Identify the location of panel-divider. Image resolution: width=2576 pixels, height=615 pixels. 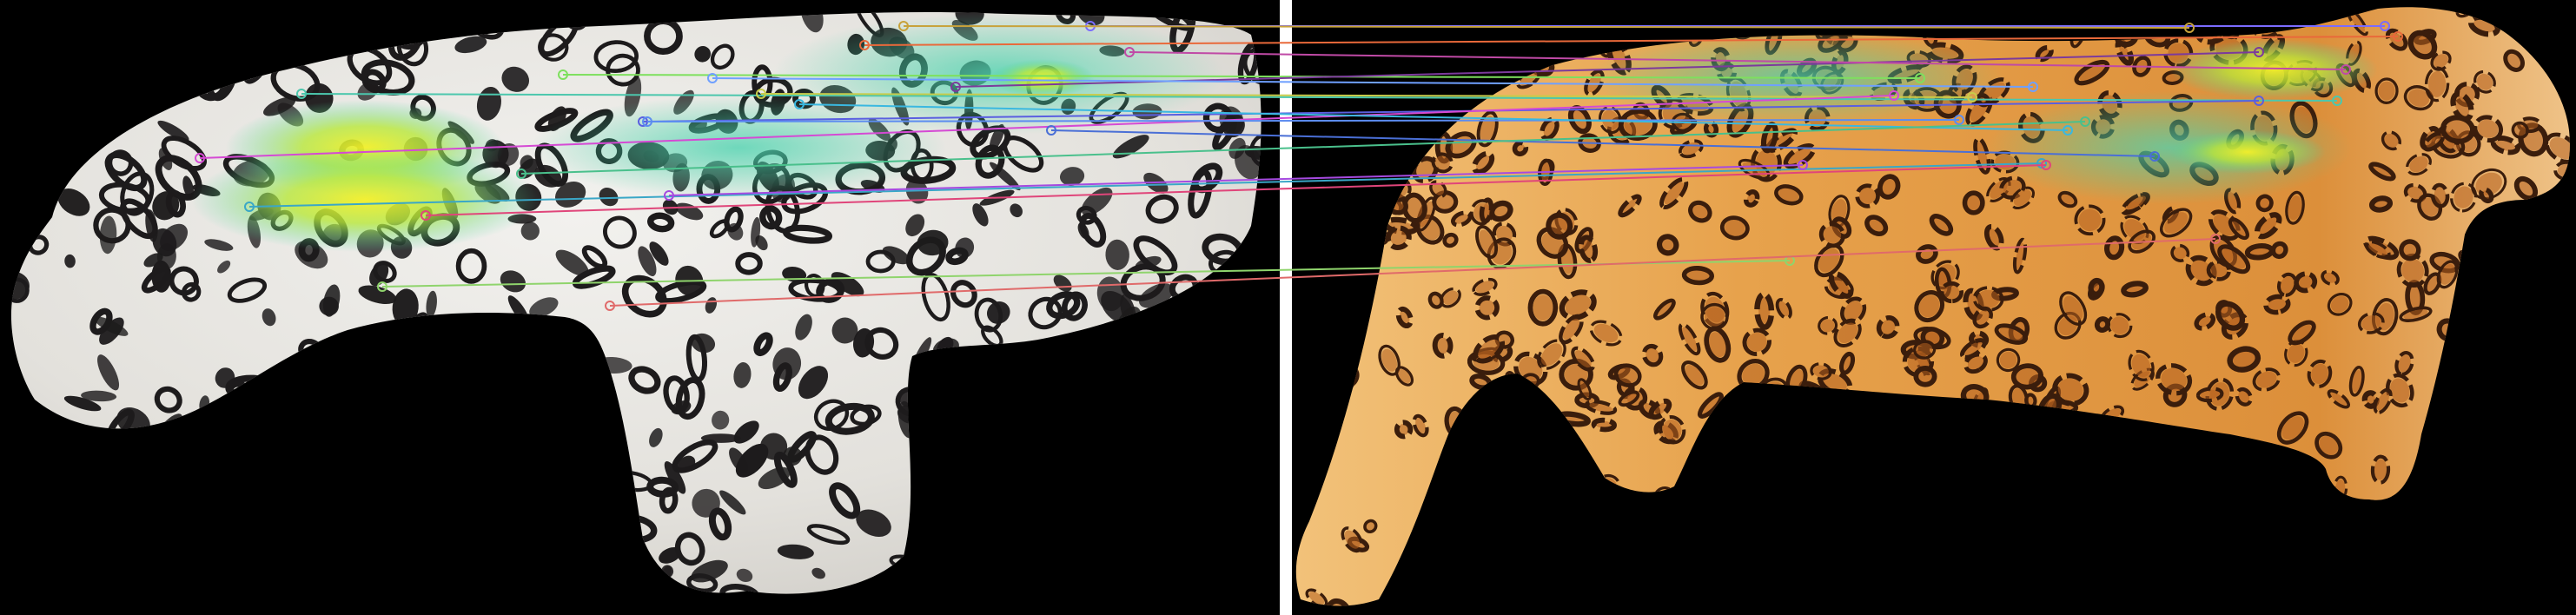
(1286, 307).